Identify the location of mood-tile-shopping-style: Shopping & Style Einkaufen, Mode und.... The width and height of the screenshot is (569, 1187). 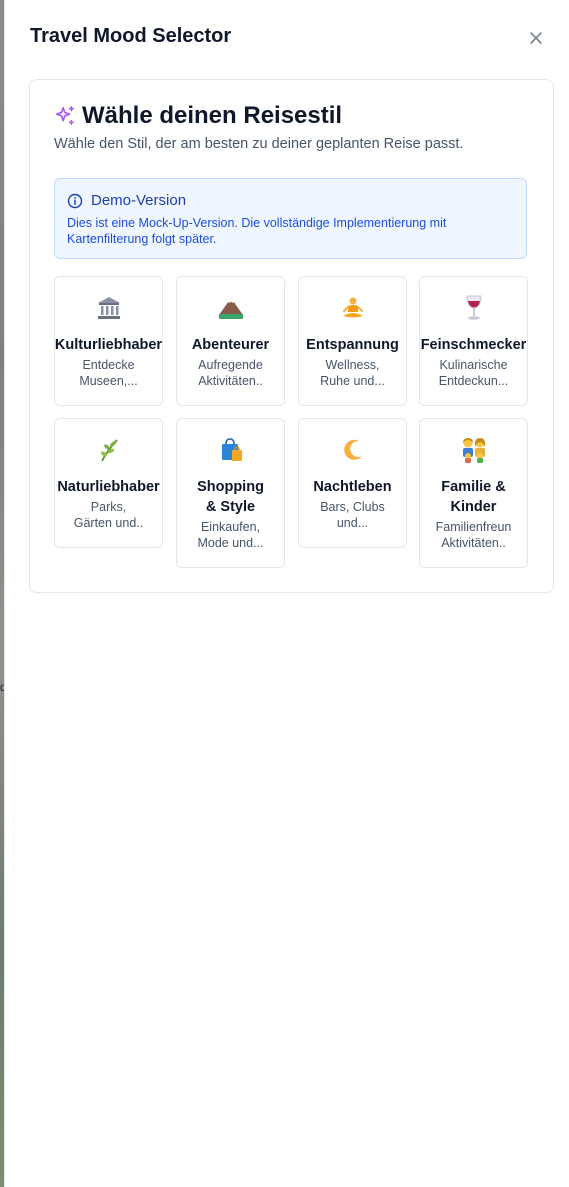
(230, 493).